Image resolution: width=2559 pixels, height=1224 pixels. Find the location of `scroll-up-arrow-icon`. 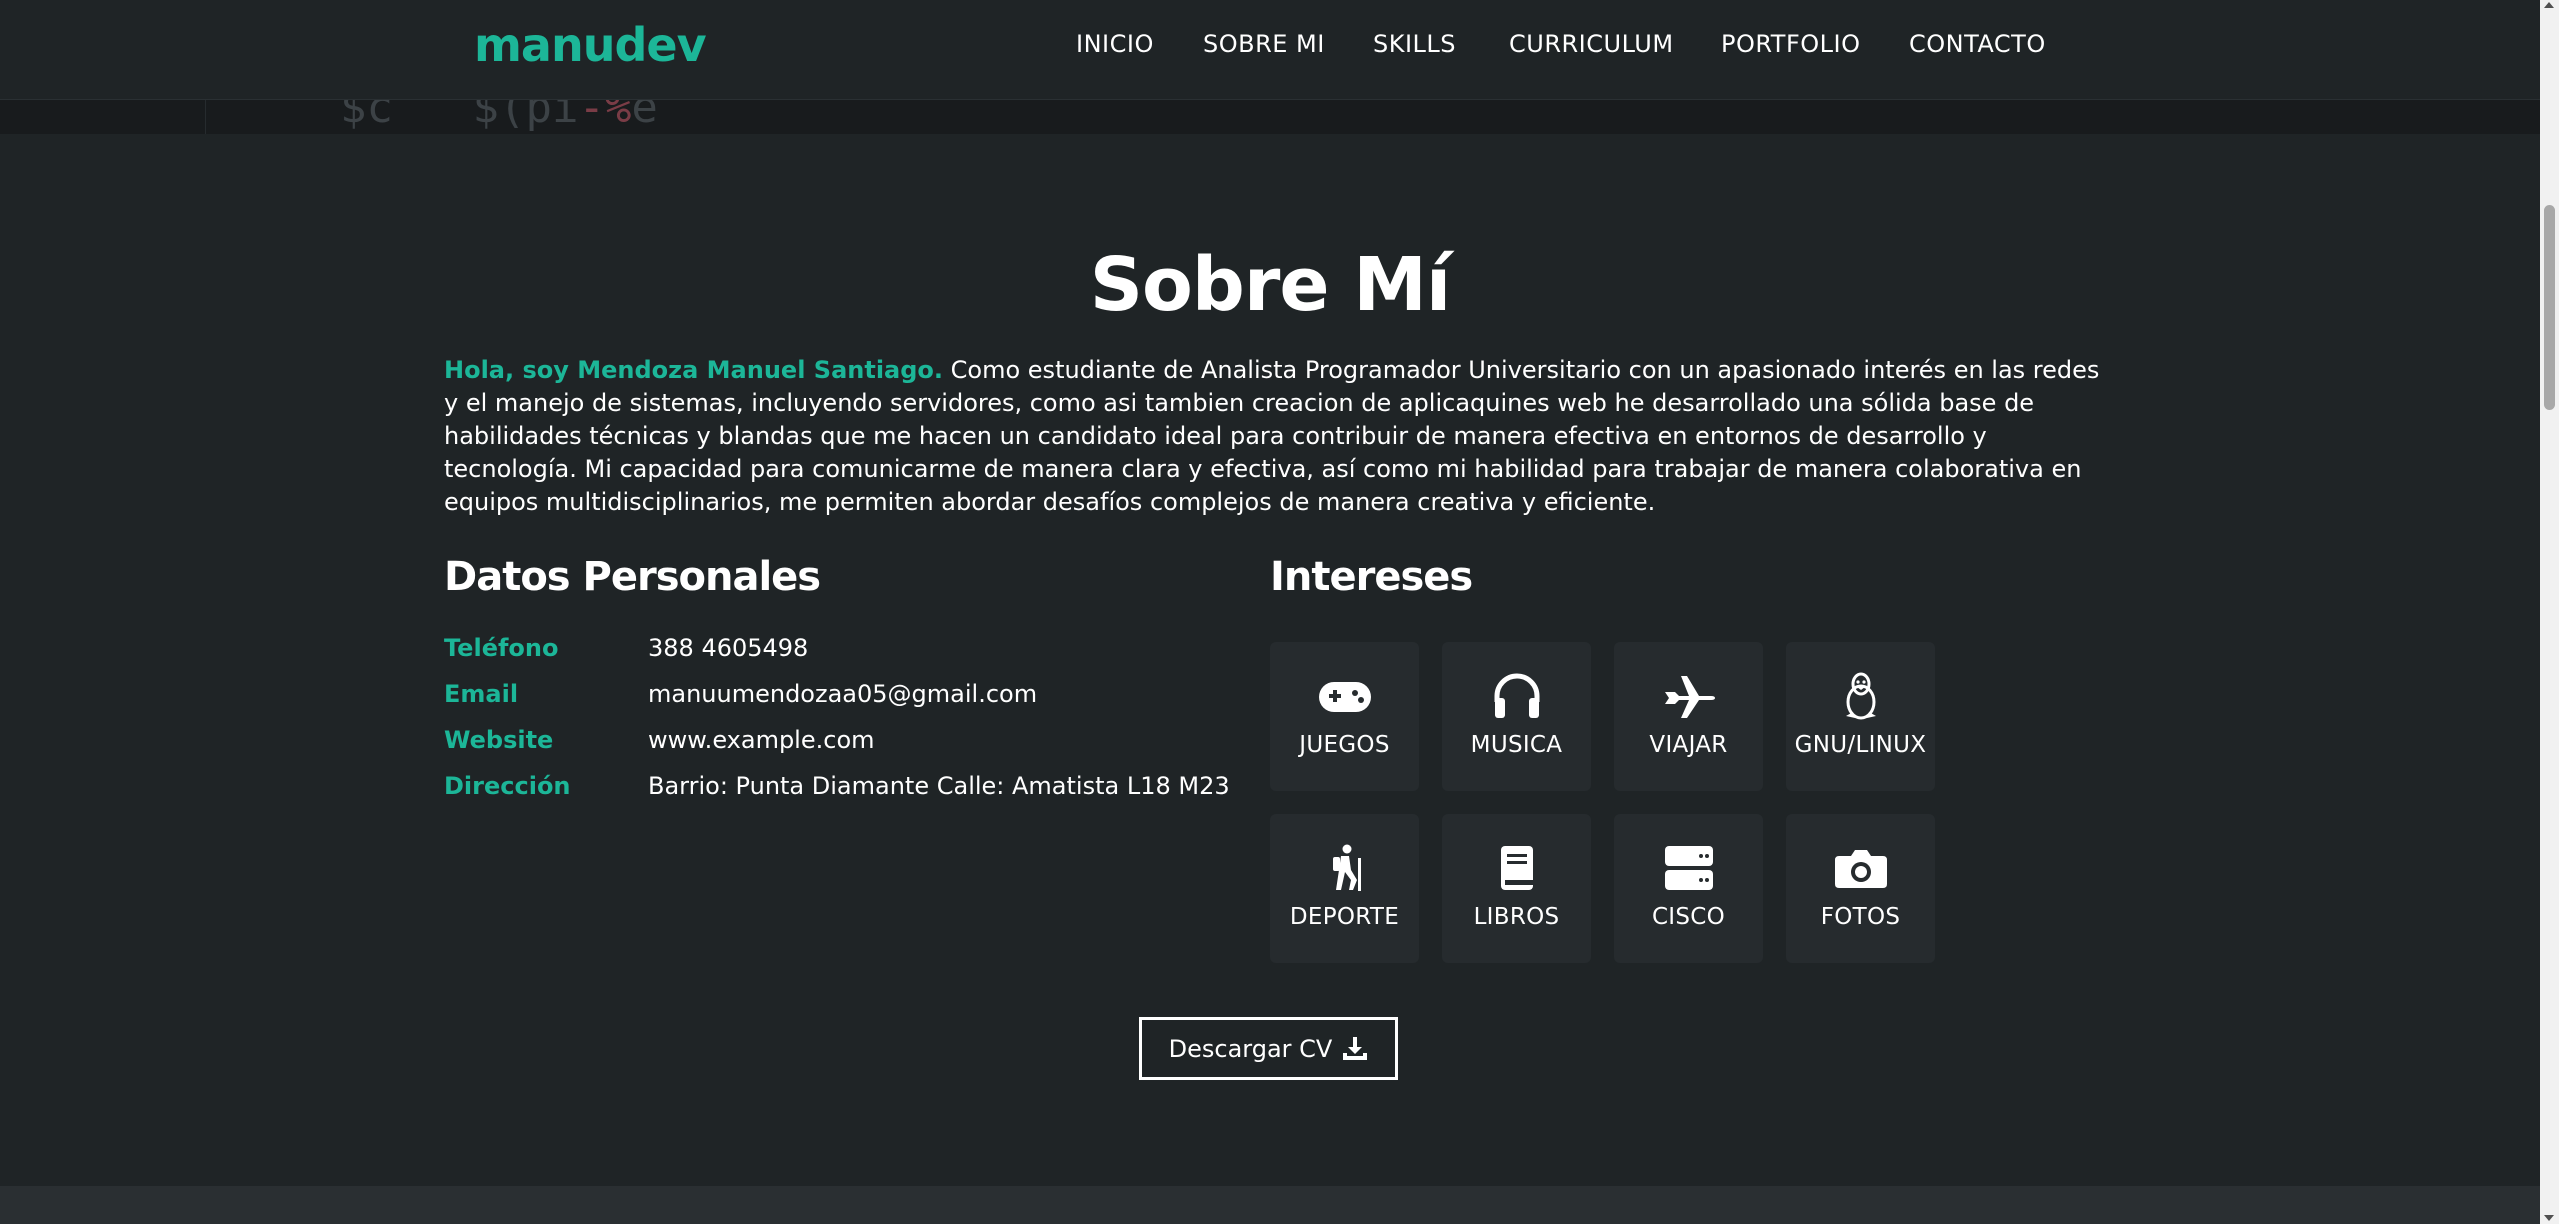

scroll-up-arrow-icon is located at coordinates (2549, 5).